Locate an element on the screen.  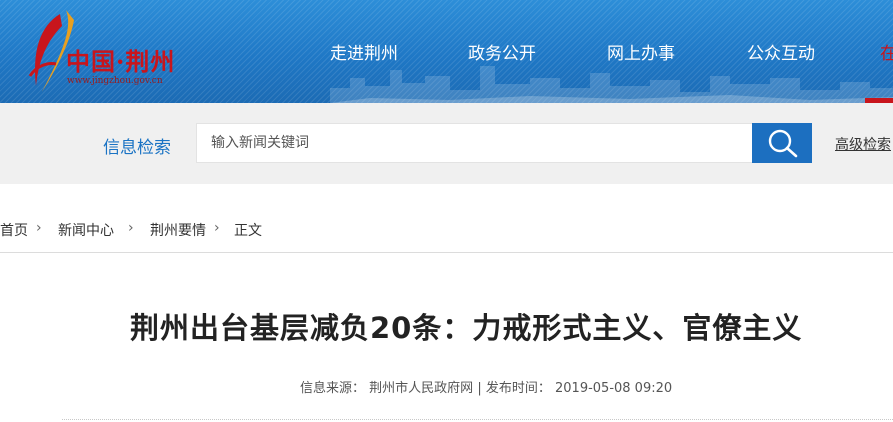
search-label: 信息检索 is located at coordinates (137, 148).